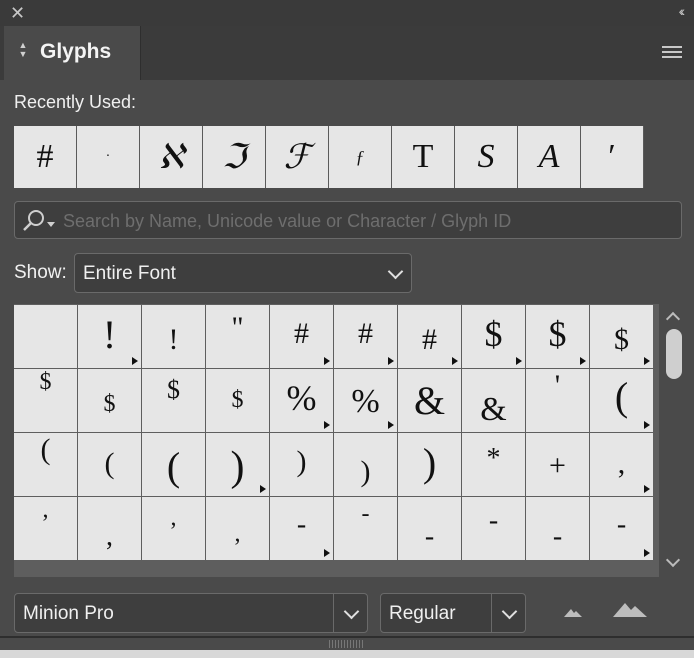  What do you see at coordinates (672, 53) in the screenshot?
I see `panel-menu-icon` at bounding box center [672, 53].